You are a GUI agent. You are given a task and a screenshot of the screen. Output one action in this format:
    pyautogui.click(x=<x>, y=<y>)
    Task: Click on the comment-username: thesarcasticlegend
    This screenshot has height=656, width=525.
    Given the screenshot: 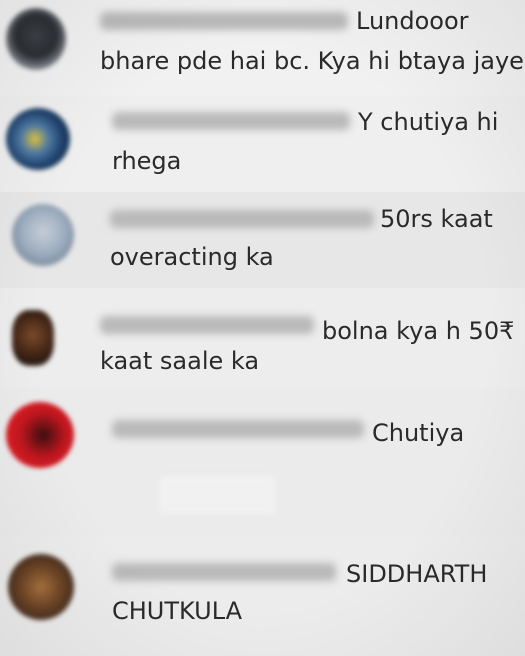 What is the action you would take?
    pyautogui.click(x=242, y=219)
    